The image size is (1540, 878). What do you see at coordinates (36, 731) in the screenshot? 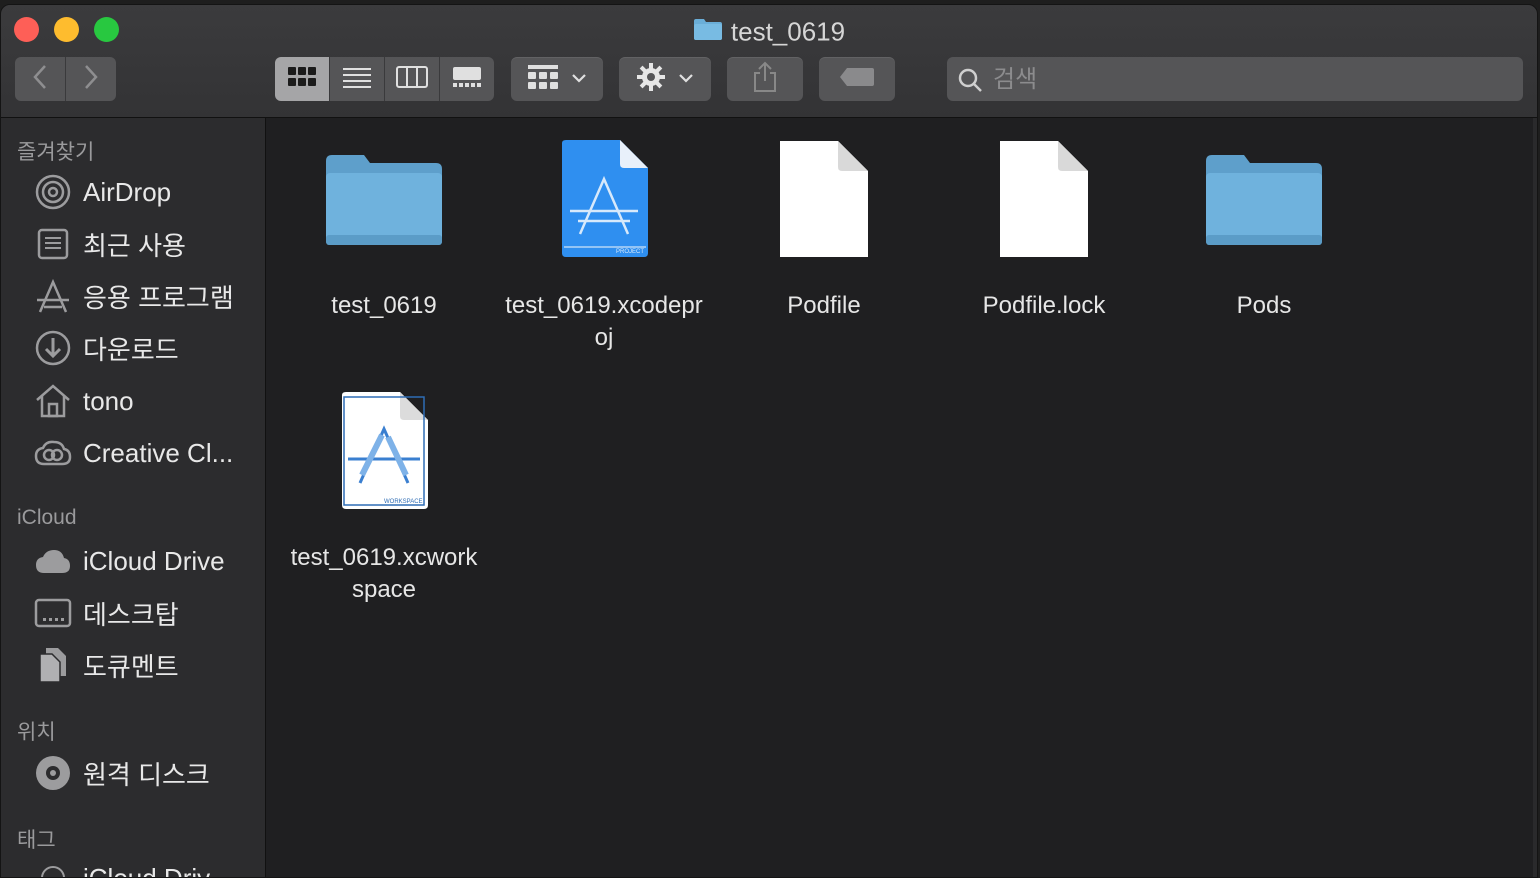
I see `sidebar-section-locations: 위치` at bounding box center [36, 731].